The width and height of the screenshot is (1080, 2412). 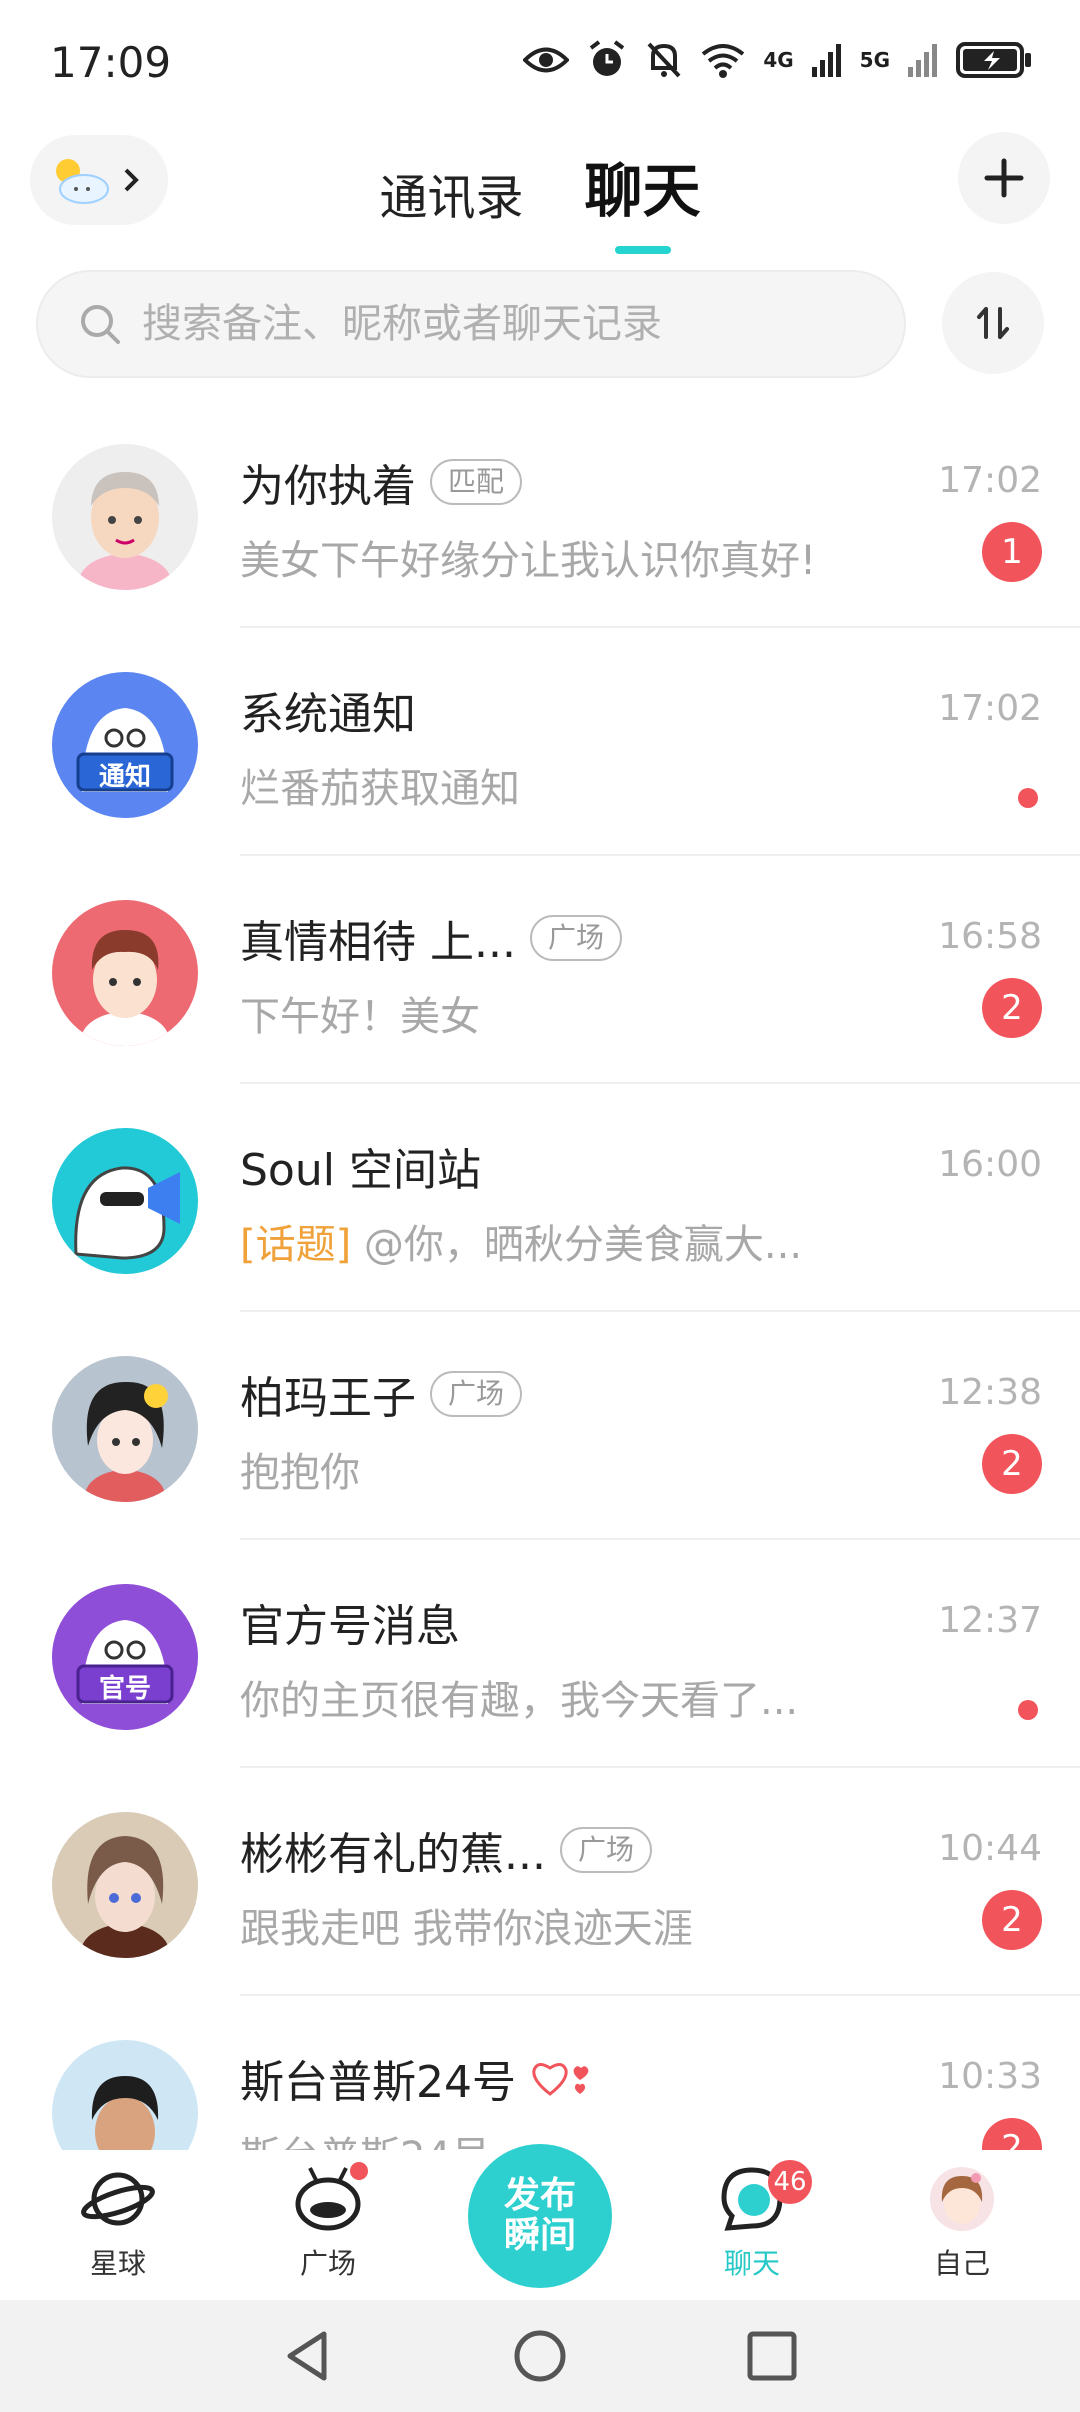 What do you see at coordinates (308, 2356) in the screenshot?
I see `back-icon` at bounding box center [308, 2356].